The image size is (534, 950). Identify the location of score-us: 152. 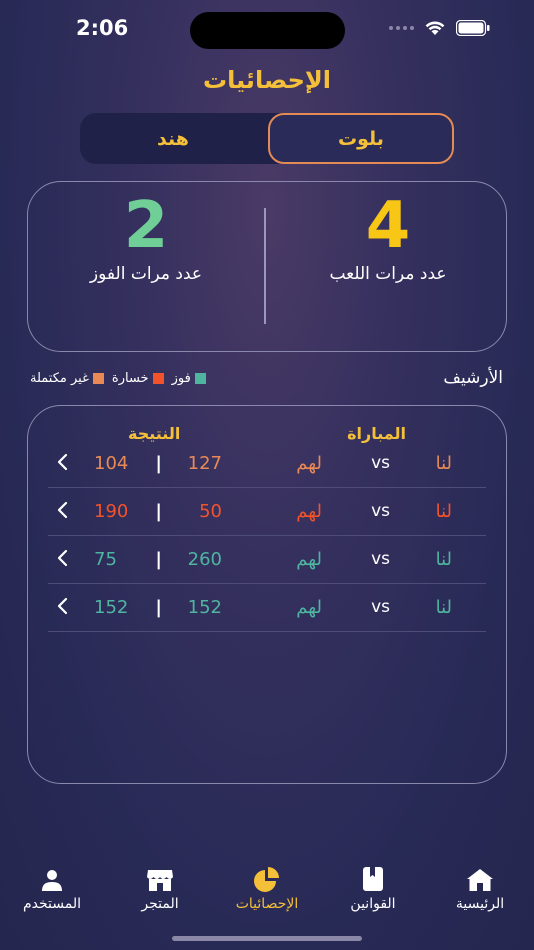
(204, 607).